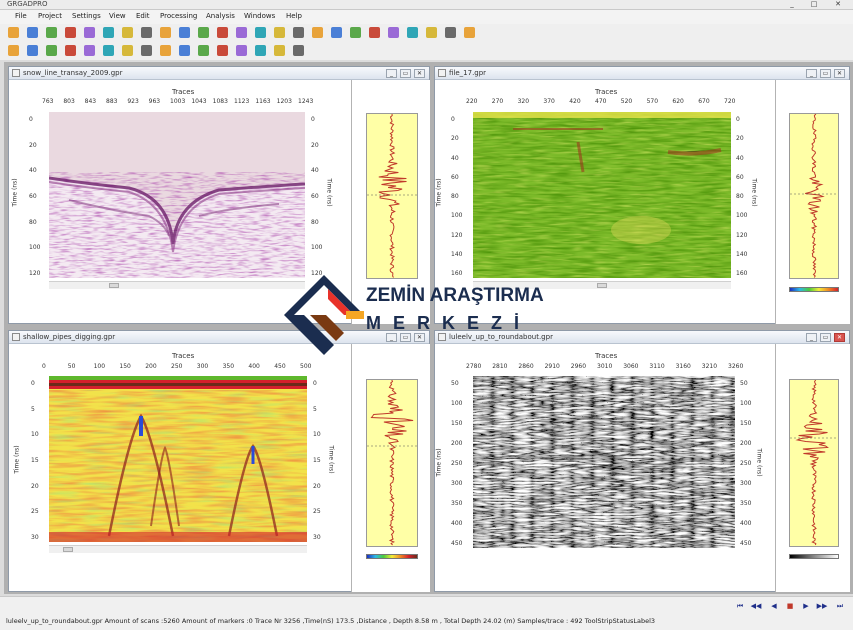 This screenshot has width=853, height=630. What do you see at coordinates (500, 366) in the screenshot?
I see `x-tick-label: 2810` at bounding box center [500, 366].